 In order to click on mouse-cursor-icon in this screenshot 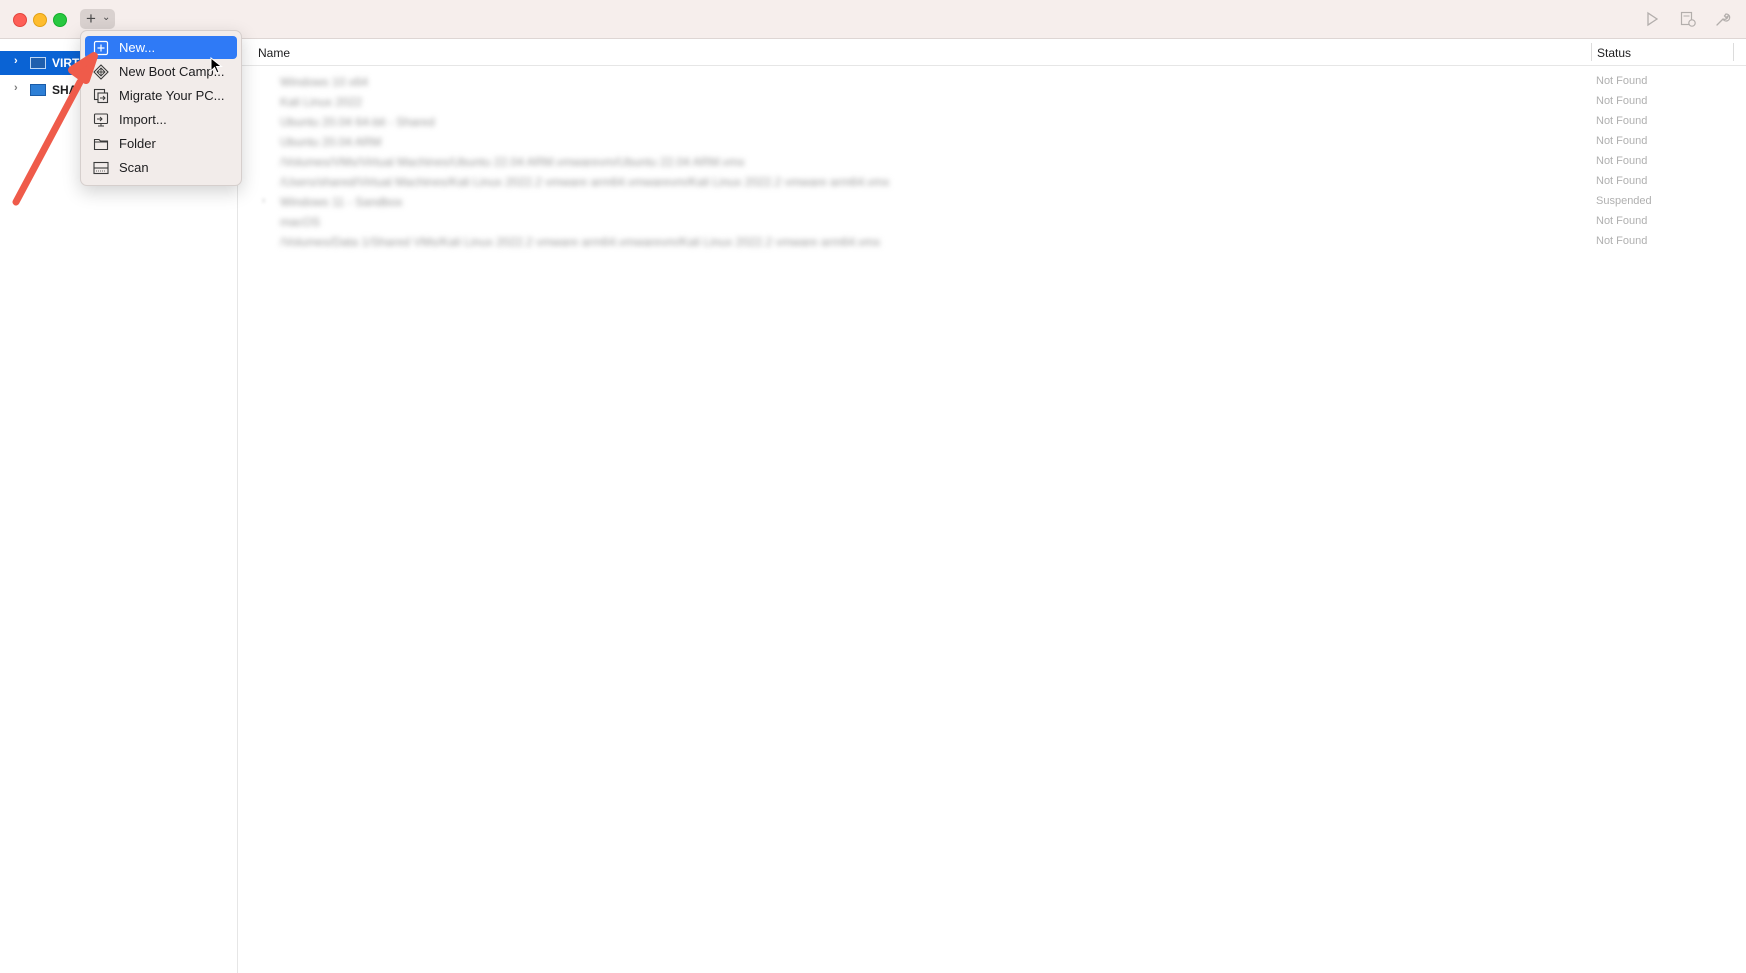, I will do `click(216, 65)`.